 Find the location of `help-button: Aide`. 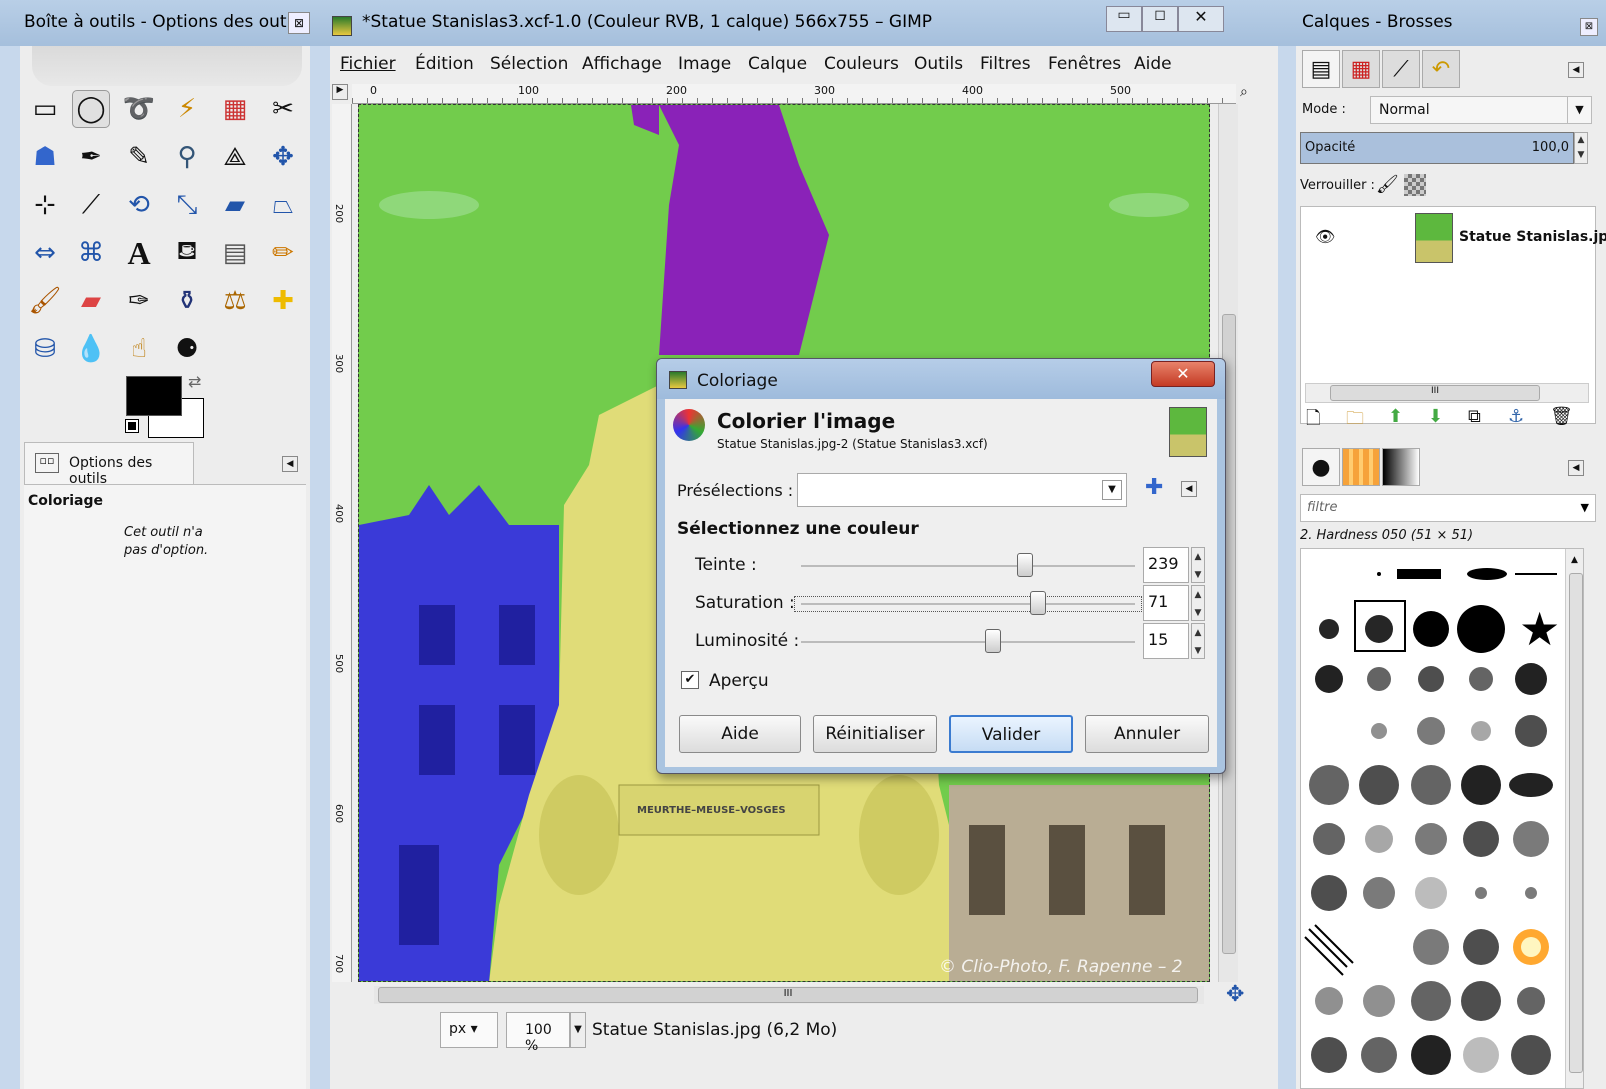

help-button: Aide is located at coordinates (740, 734).